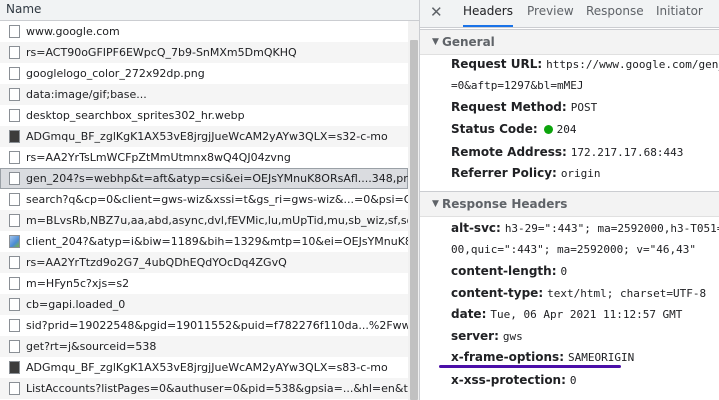 The image size is (719, 400). What do you see at coordinates (574, 249) in the screenshot?
I see `alt-svc-continued: 00,quic=":443"; ma=2592000; v="46,43"` at bounding box center [574, 249].